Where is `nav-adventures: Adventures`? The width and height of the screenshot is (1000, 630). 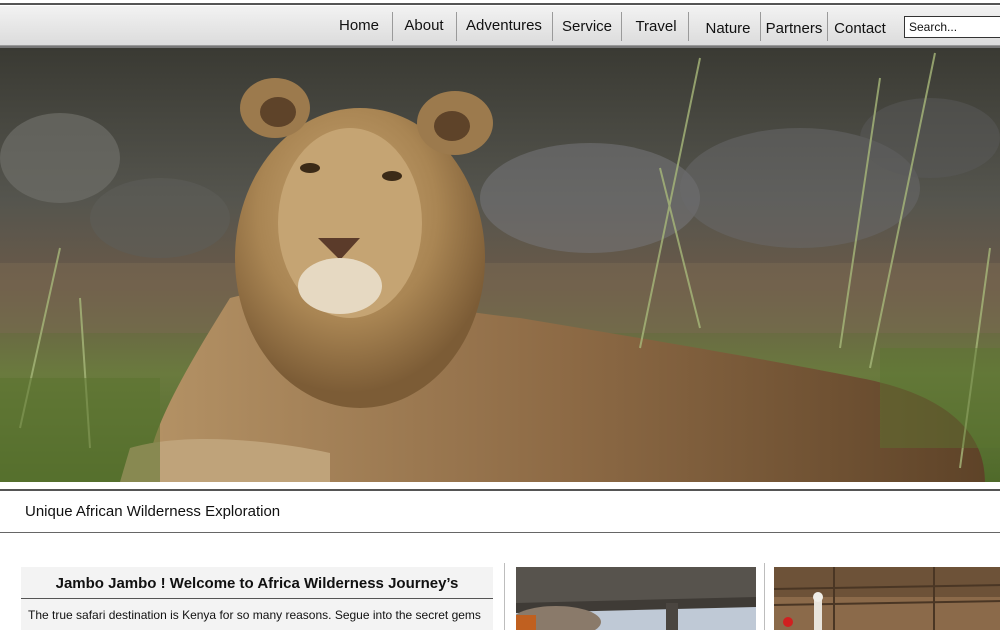
nav-adventures: Adventures is located at coordinates (504, 25).